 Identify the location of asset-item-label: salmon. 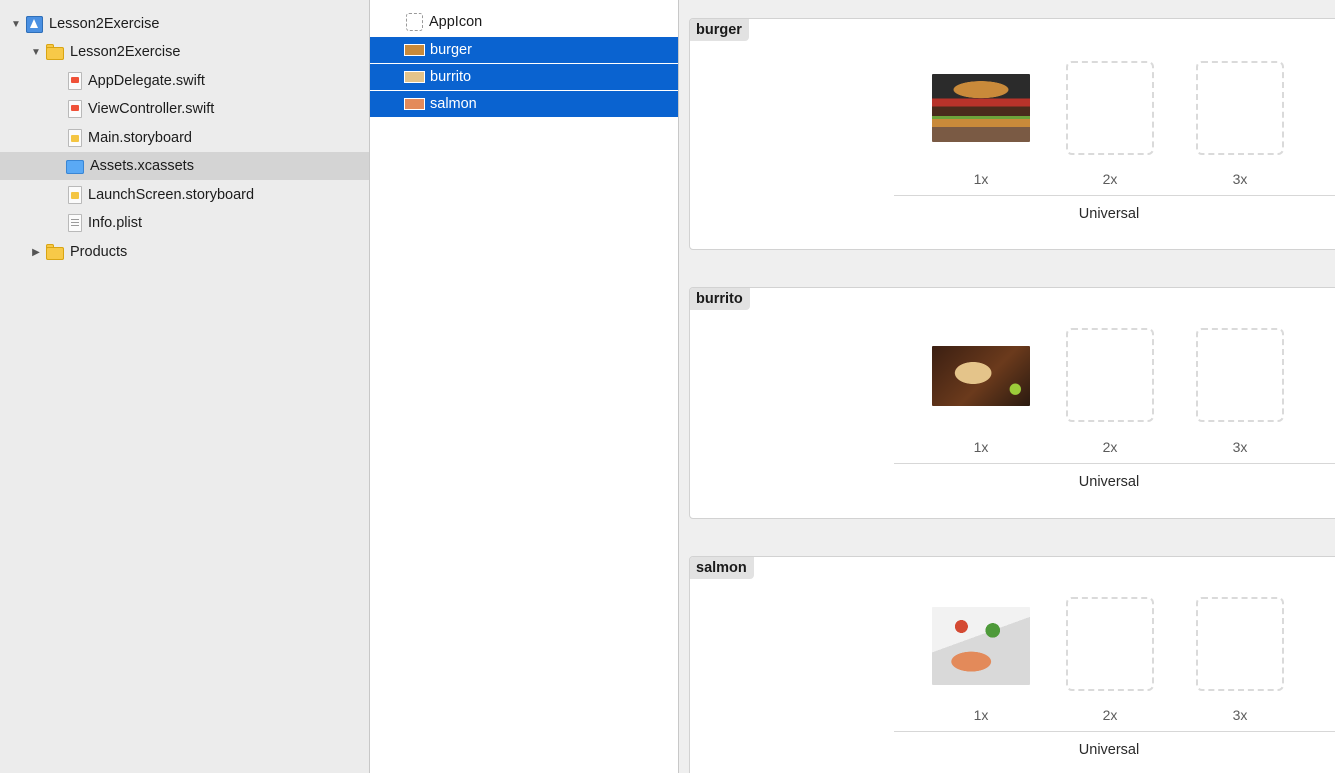
(453, 104).